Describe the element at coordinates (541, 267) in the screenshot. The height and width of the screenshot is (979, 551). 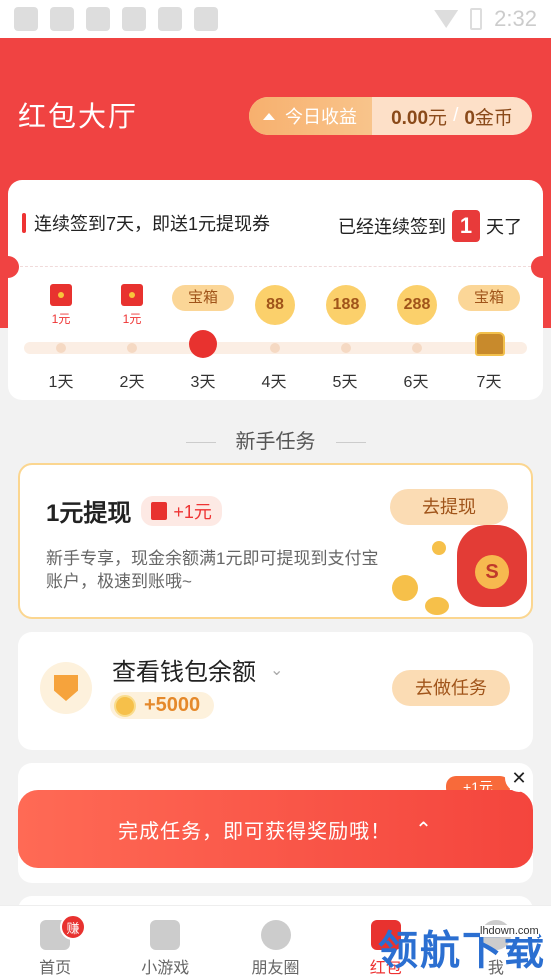
I see `card-notch` at that location.